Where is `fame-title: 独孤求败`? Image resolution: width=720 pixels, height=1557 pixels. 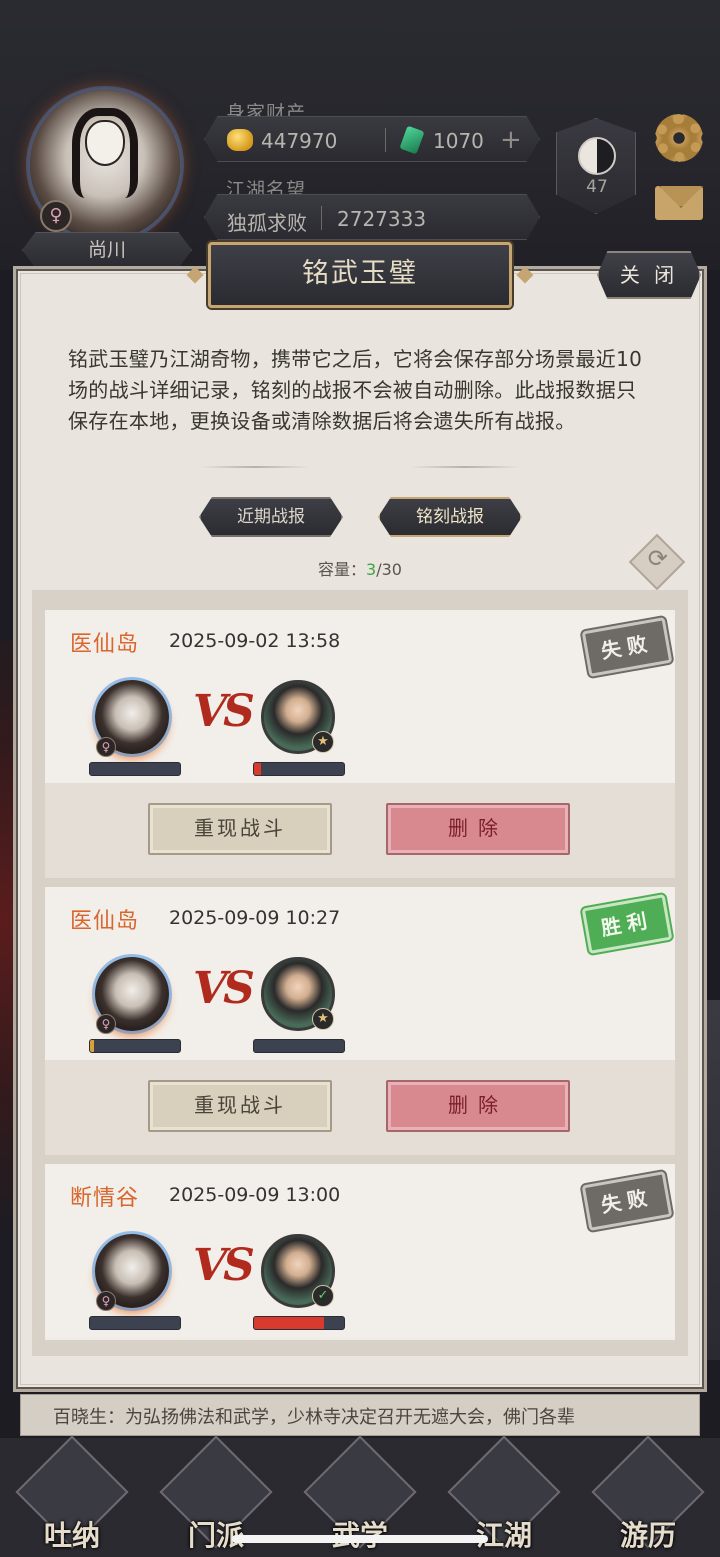 fame-title: 独孤求败 is located at coordinates (267, 223).